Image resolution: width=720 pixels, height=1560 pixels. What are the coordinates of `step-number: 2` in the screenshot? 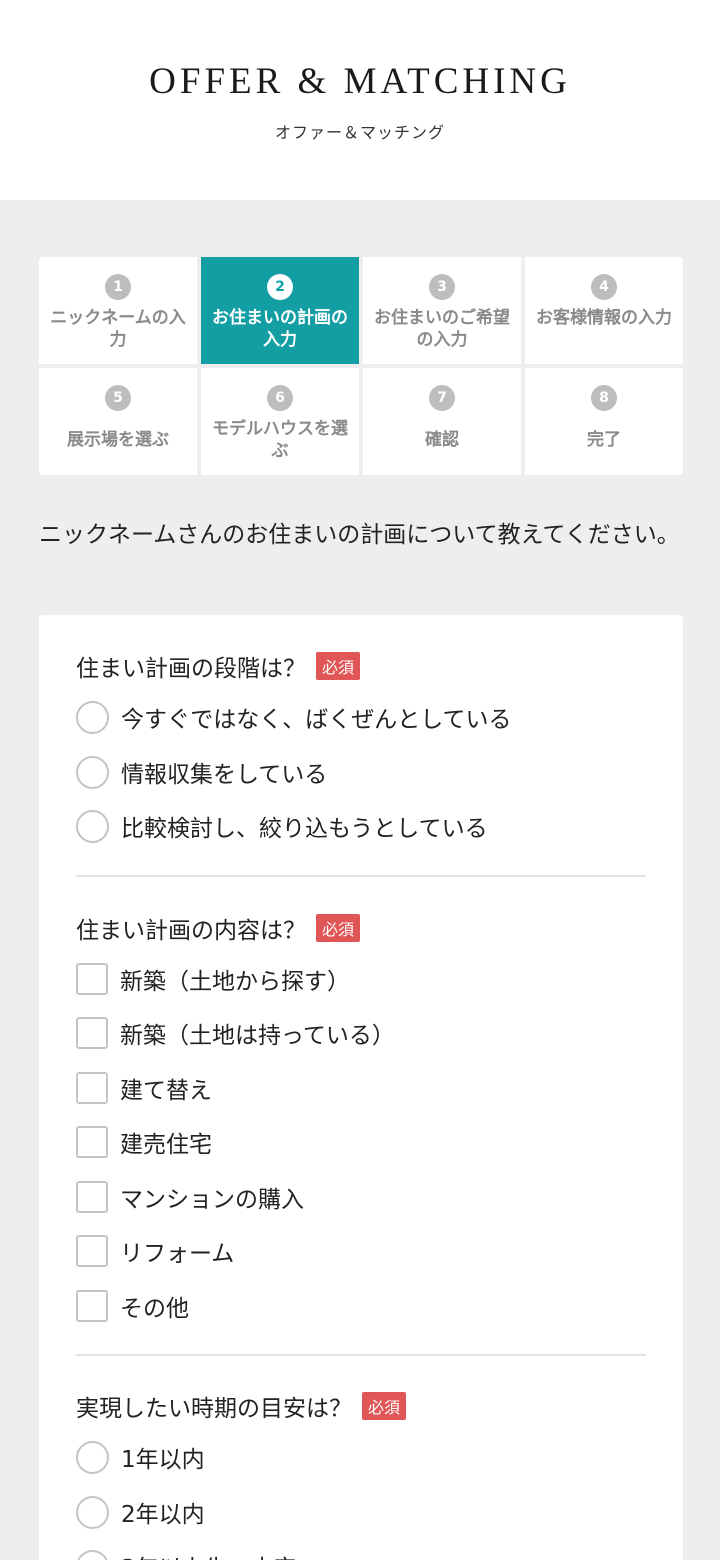 It's located at (280, 287).